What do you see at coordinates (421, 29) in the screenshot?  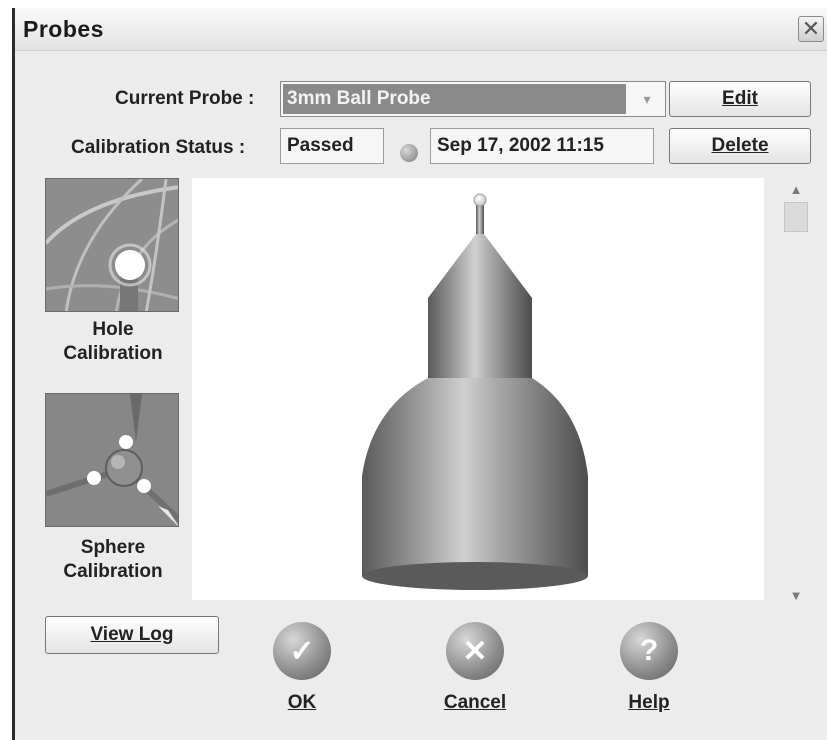 I see `title-bar: Probes ✕` at bounding box center [421, 29].